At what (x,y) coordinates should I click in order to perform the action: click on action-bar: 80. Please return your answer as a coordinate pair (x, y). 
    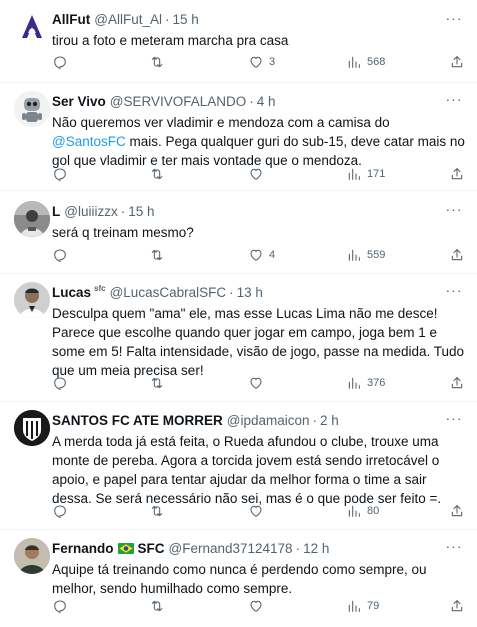
    Looking at the image, I should click on (257, 511).